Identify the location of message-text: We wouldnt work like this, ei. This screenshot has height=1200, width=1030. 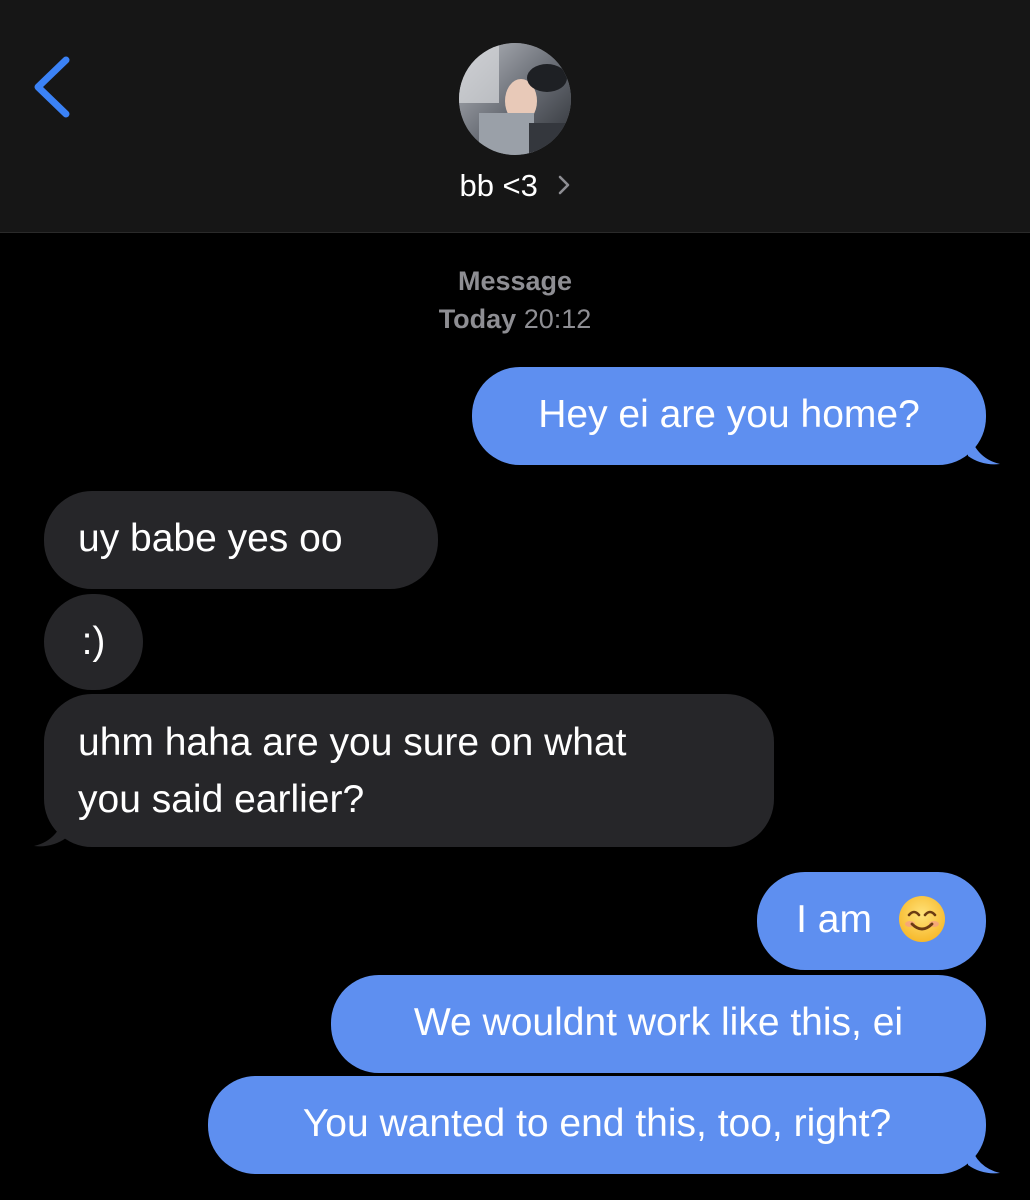
(658, 1022).